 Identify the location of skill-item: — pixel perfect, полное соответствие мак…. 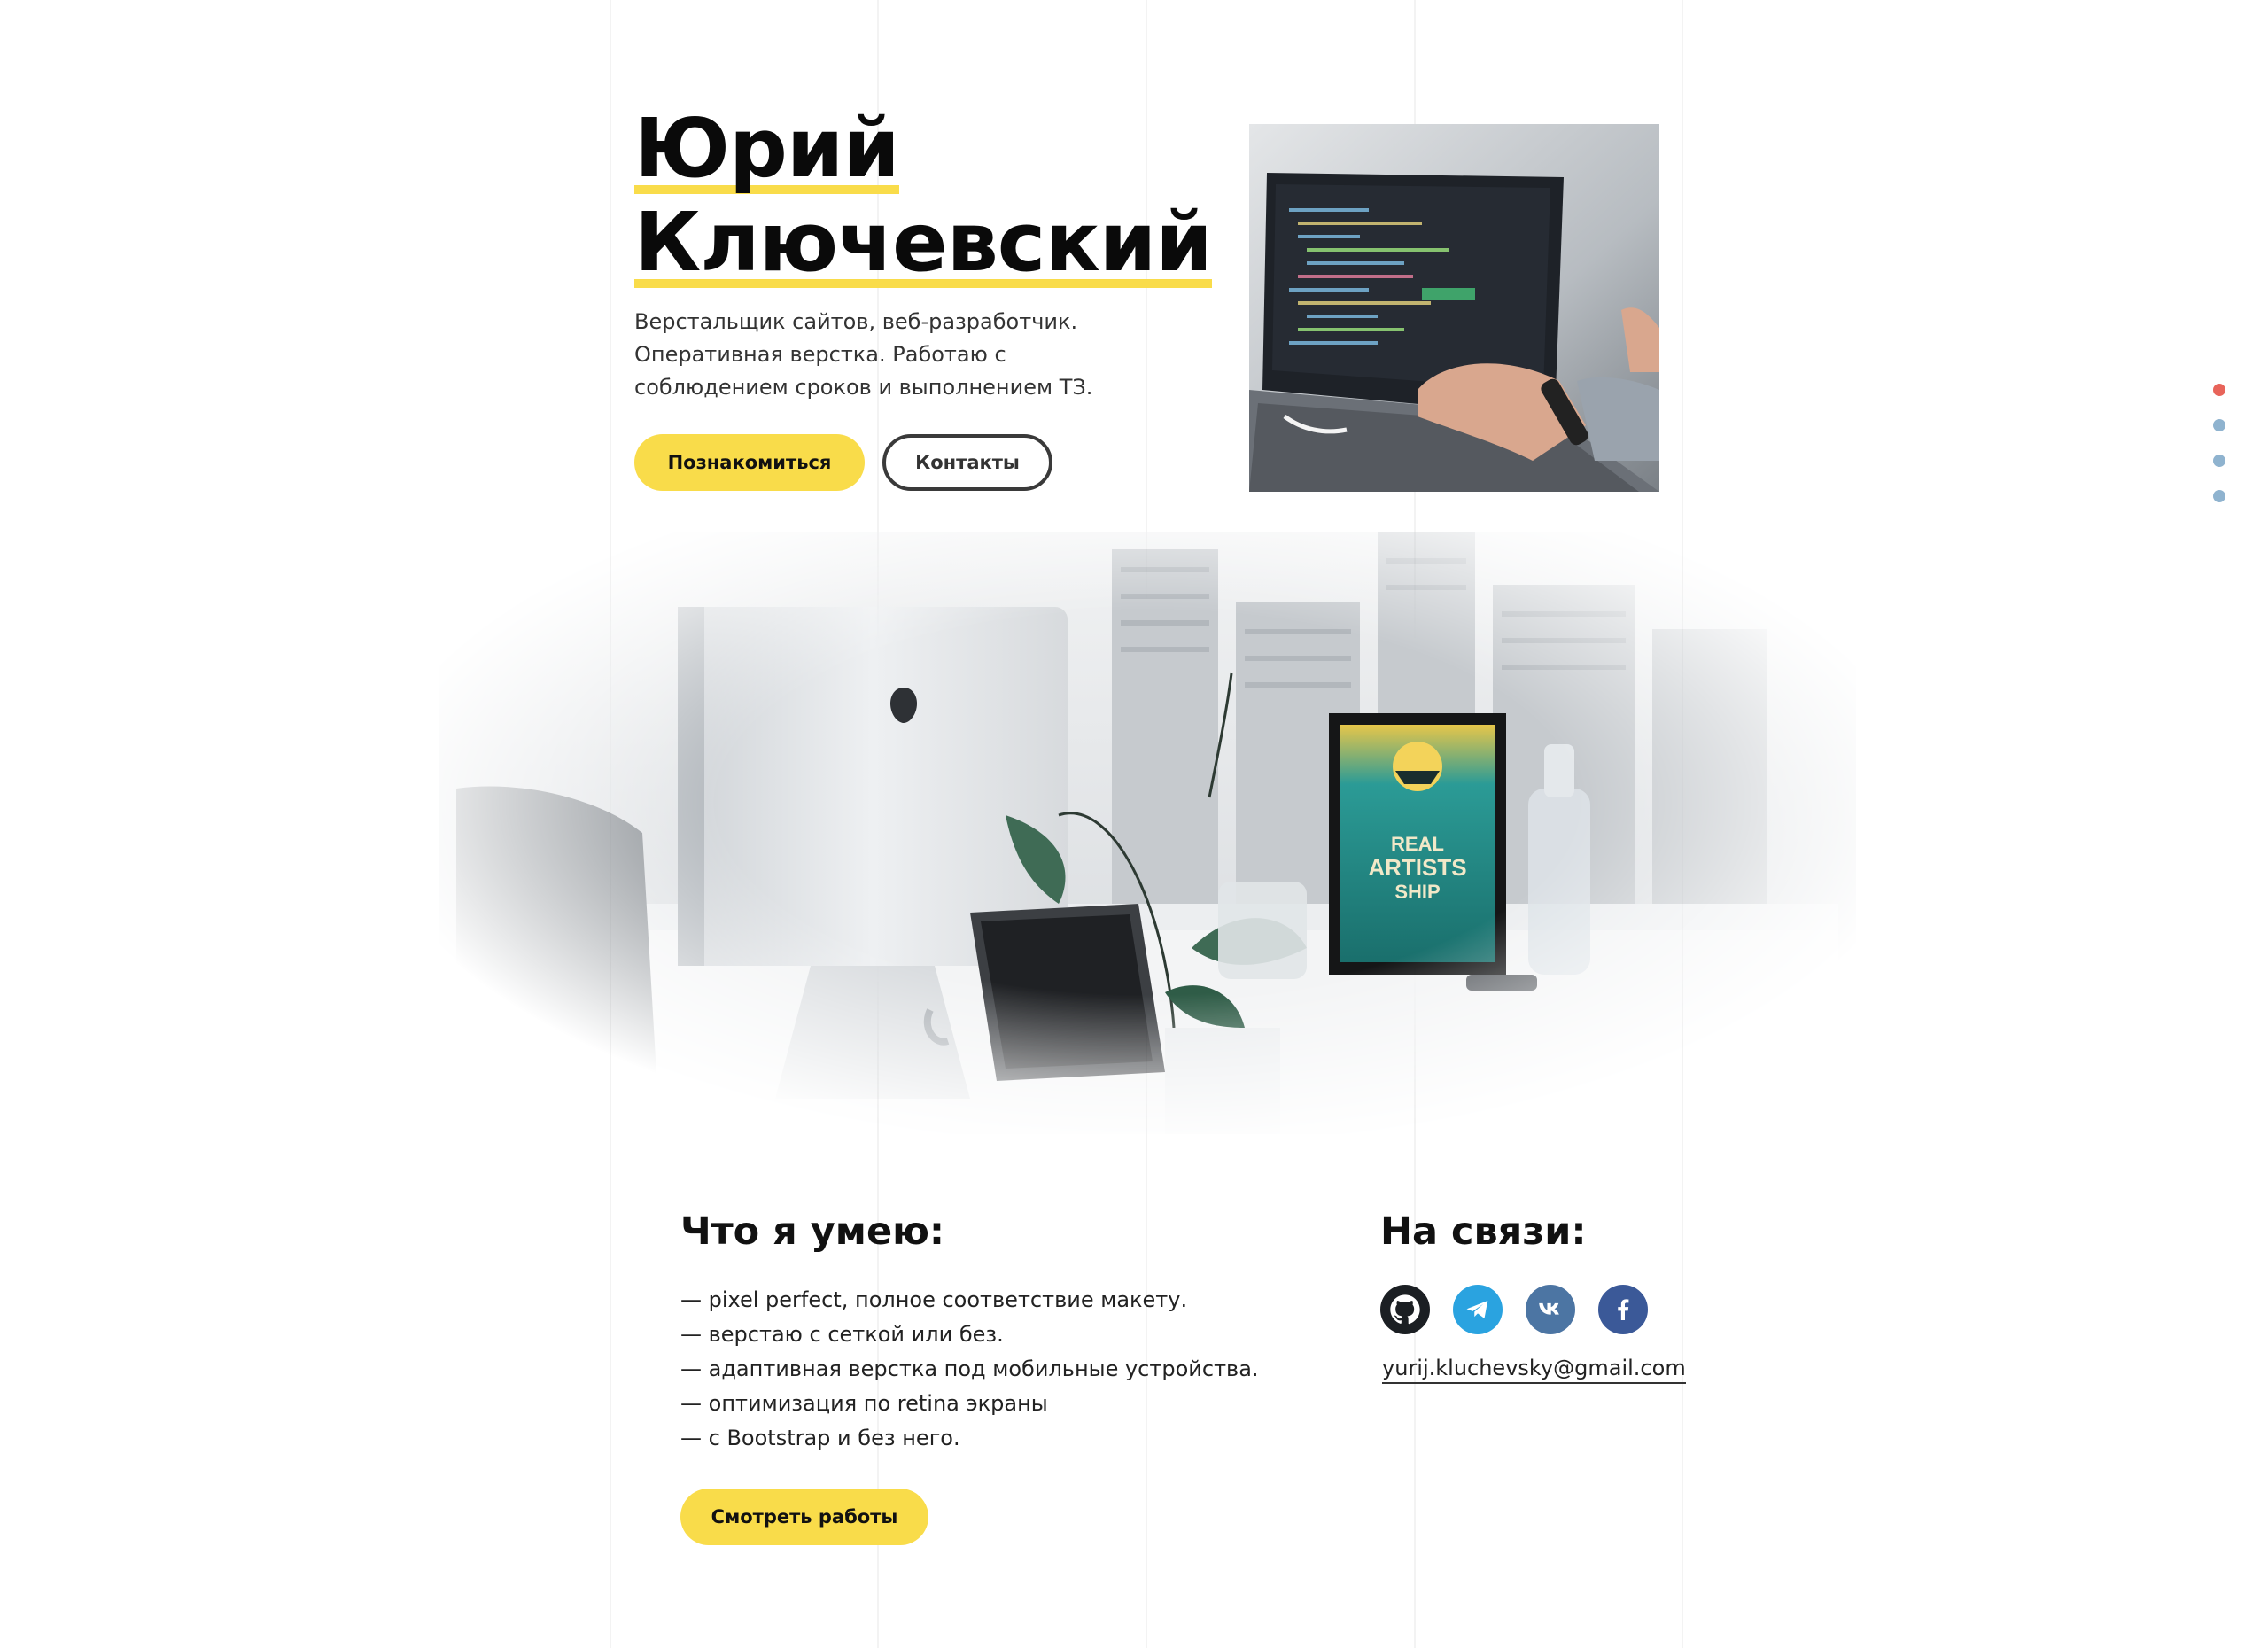
(934, 1299).